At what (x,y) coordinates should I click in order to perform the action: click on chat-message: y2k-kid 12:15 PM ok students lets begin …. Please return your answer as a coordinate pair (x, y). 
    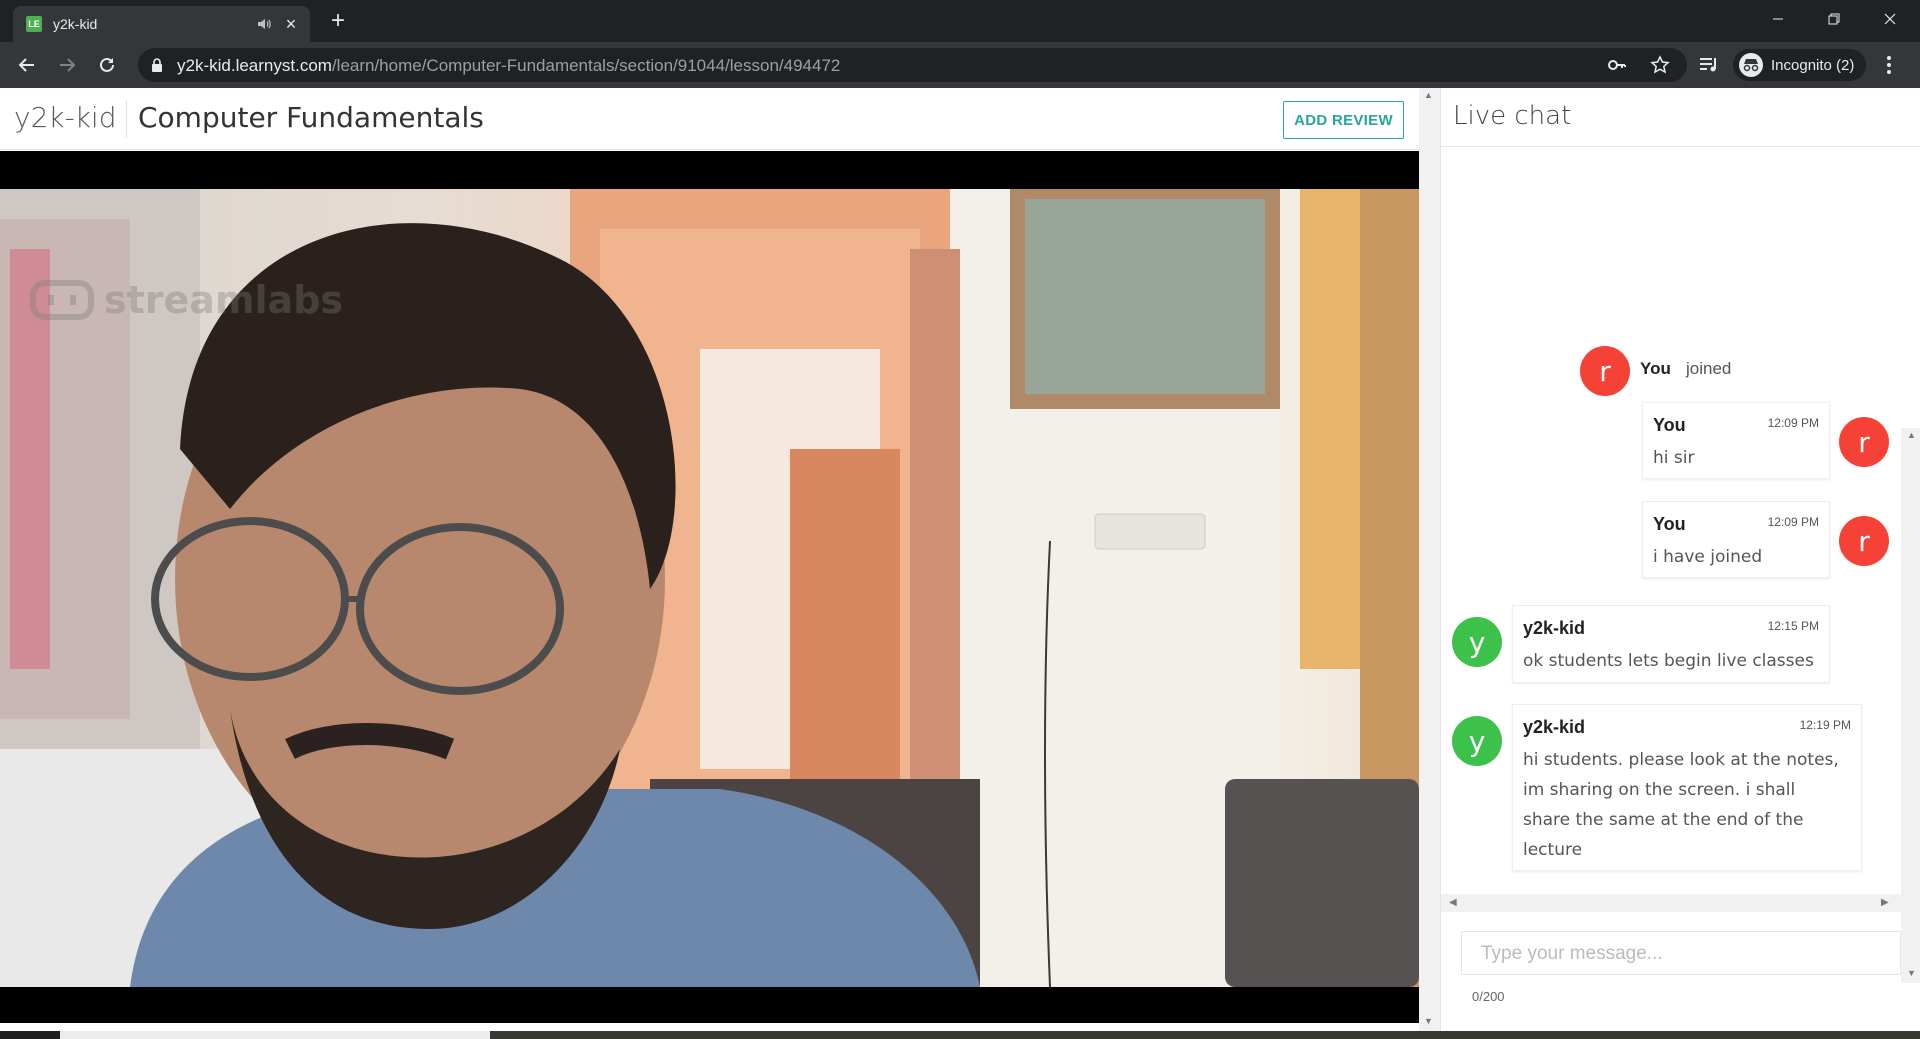
    Looking at the image, I should click on (1671, 644).